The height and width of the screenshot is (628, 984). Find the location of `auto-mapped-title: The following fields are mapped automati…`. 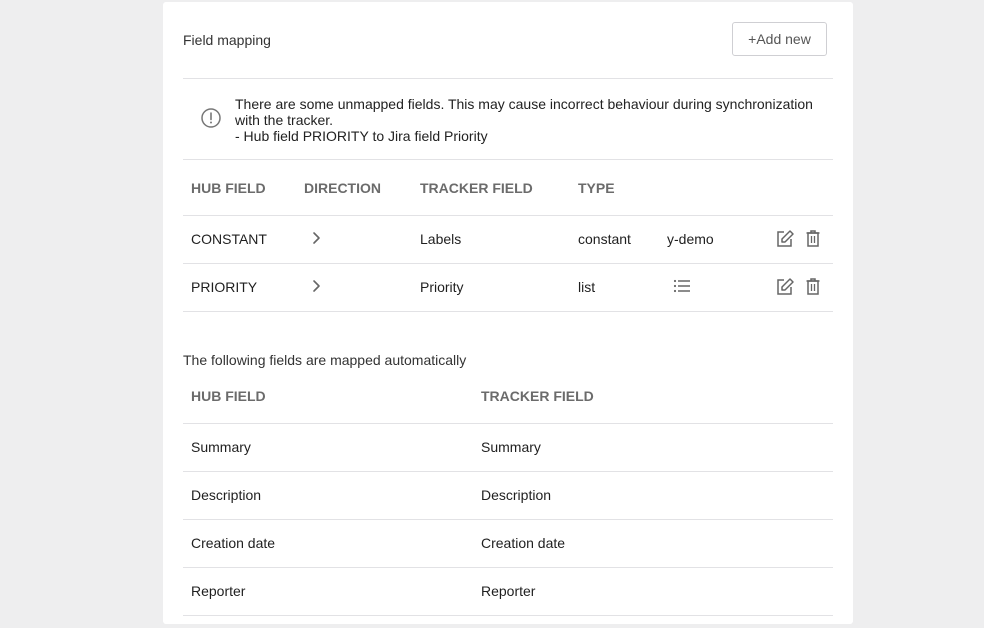

auto-mapped-title: The following fields are mapped automati… is located at coordinates (325, 360).